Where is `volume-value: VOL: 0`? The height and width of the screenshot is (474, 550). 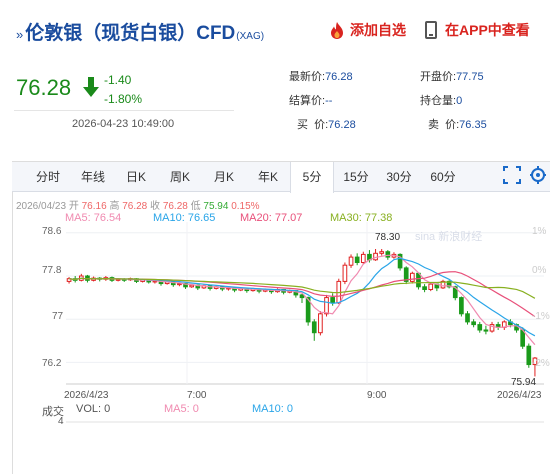 volume-value: VOL: 0 is located at coordinates (93, 409).